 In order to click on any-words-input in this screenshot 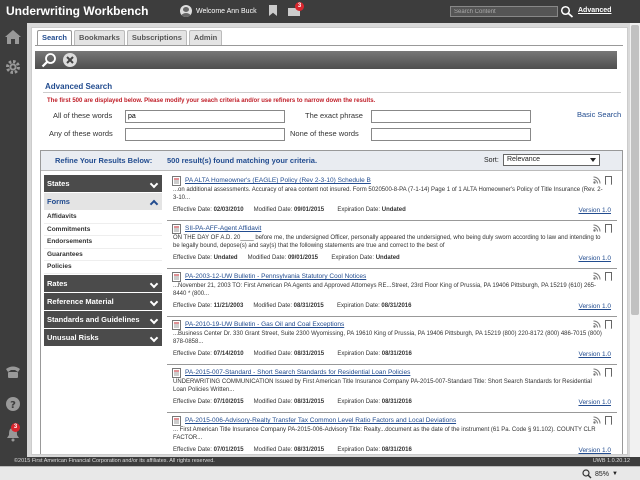, I will do `click(205, 134)`.